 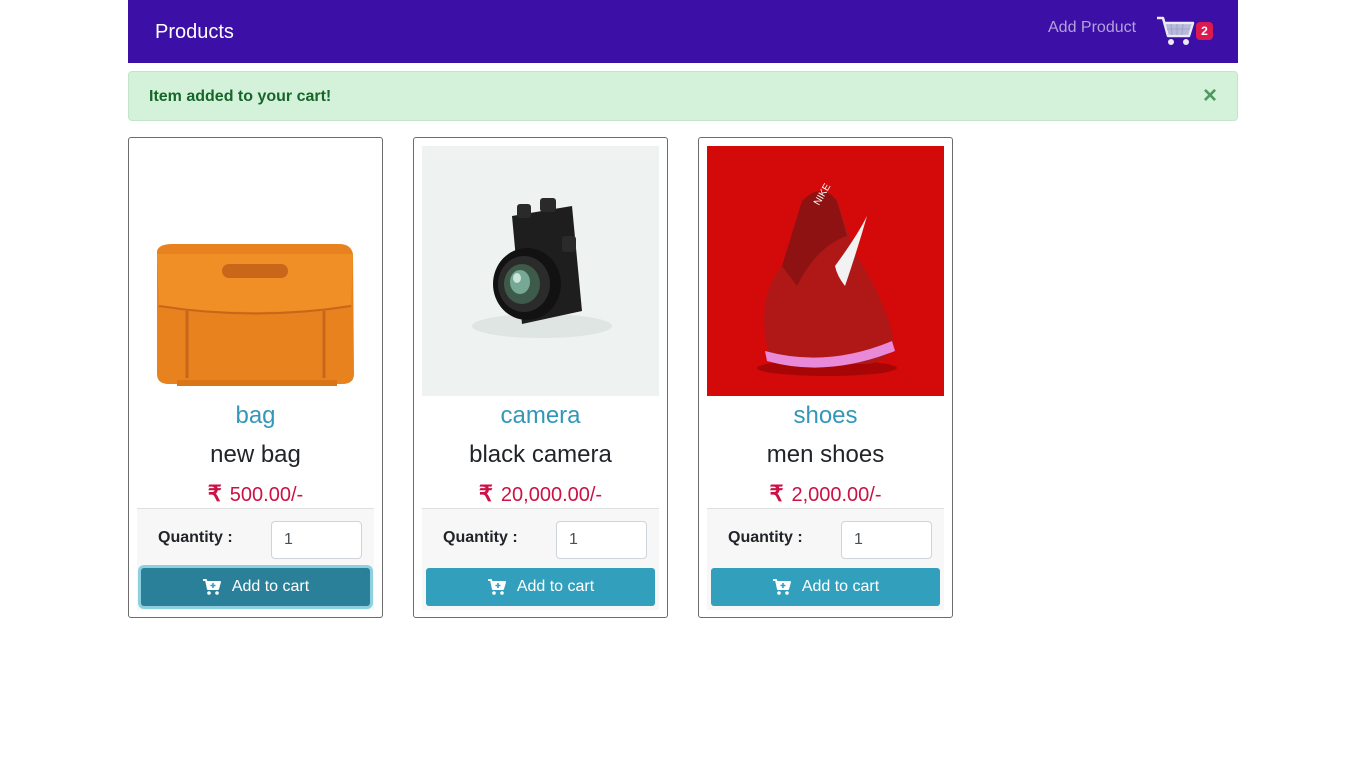 I want to click on brand-link: Products, so click(x=194, y=32).